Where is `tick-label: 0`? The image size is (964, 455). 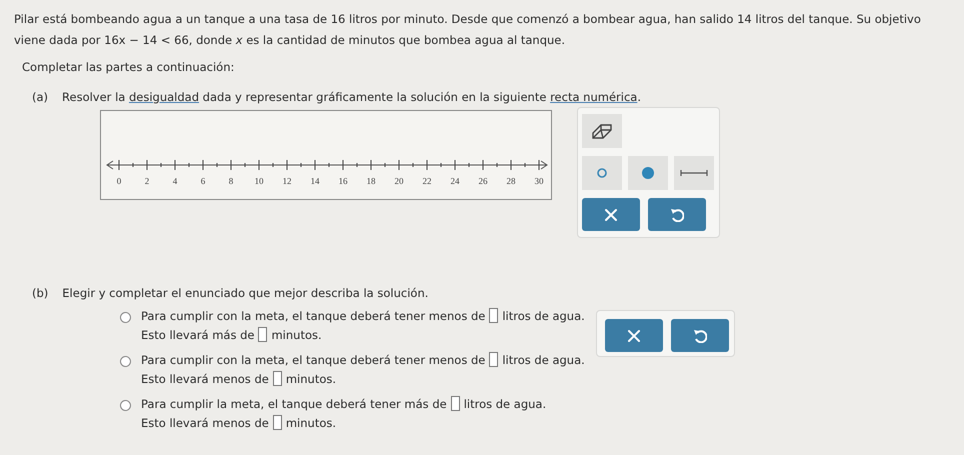 tick-label: 0 is located at coordinates (119, 181).